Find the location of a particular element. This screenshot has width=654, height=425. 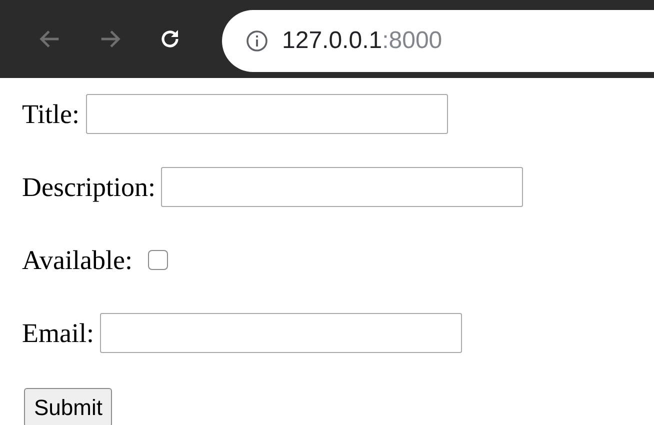

info-icon is located at coordinates (257, 41).